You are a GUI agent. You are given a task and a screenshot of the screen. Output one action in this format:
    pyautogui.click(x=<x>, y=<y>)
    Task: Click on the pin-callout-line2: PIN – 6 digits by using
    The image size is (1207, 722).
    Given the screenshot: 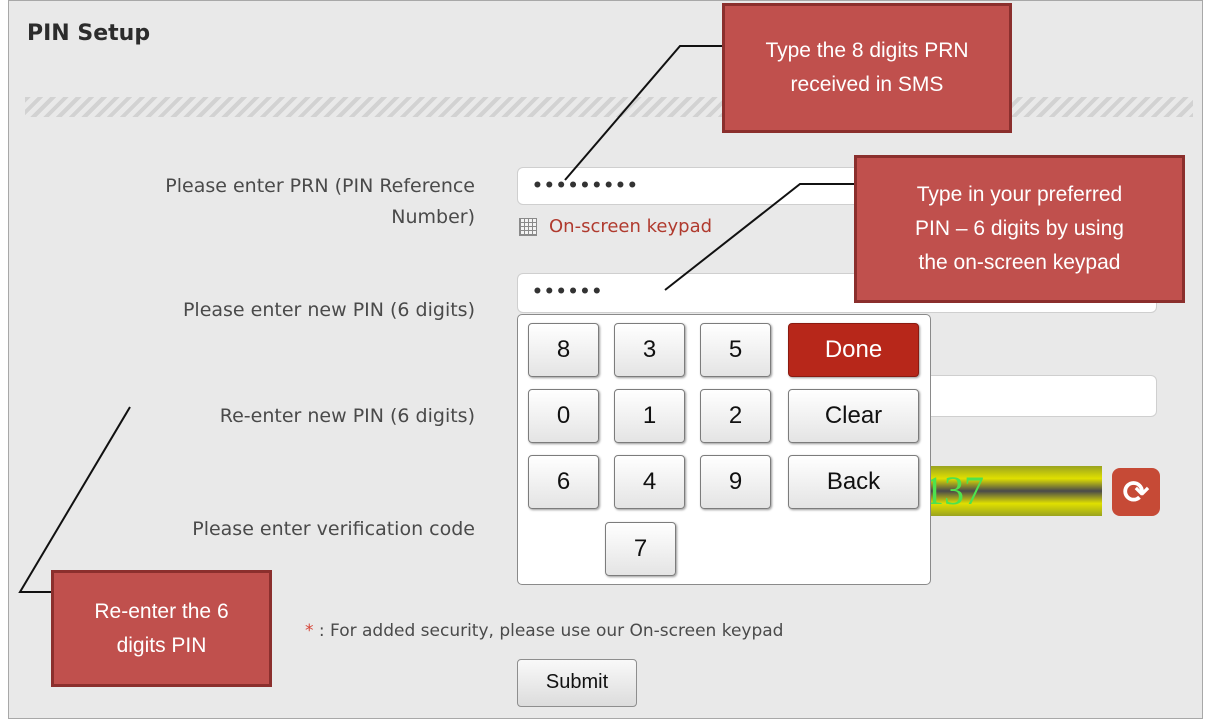 What is the action you would take?
    pyautogui.click(x=1019, y=228)
    